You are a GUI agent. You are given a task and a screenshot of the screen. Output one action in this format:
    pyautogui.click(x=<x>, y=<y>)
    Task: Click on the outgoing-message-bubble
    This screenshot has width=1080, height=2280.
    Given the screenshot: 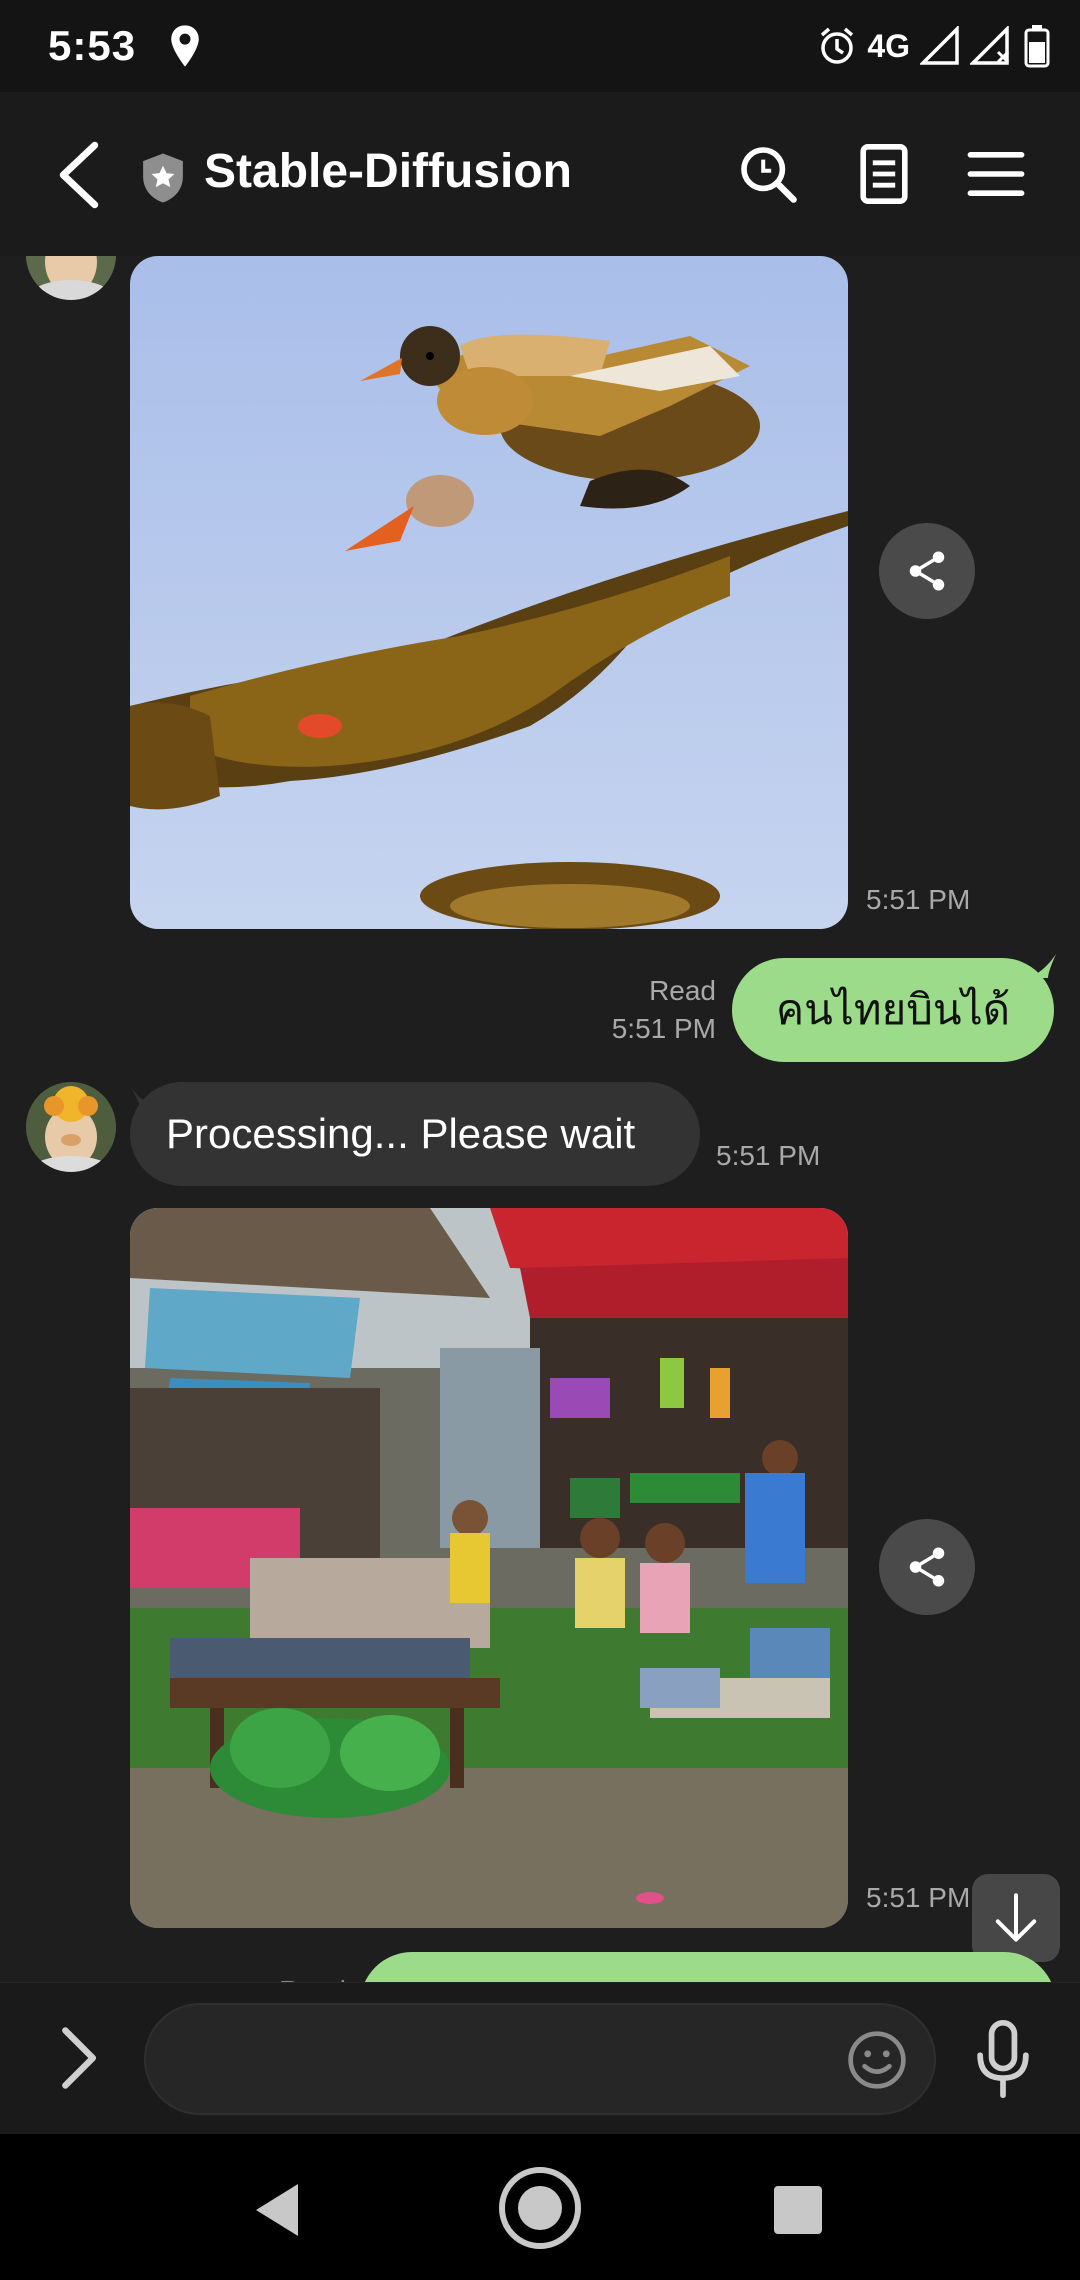 What is the action you would take?
    pyautogui.click(x=708, y=1967)
    